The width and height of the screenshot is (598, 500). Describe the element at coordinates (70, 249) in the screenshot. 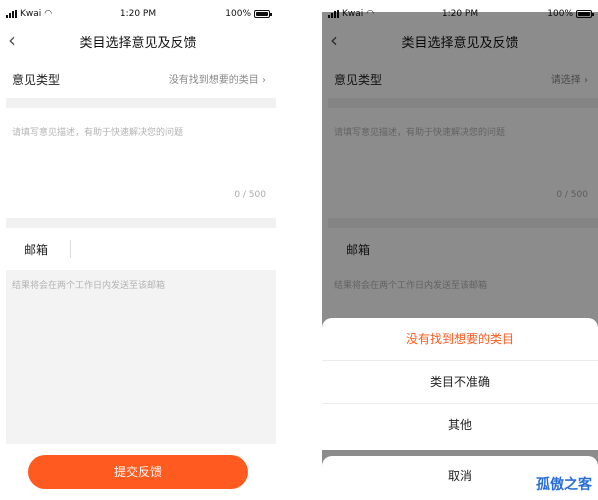

I see `email-divider` at that location.